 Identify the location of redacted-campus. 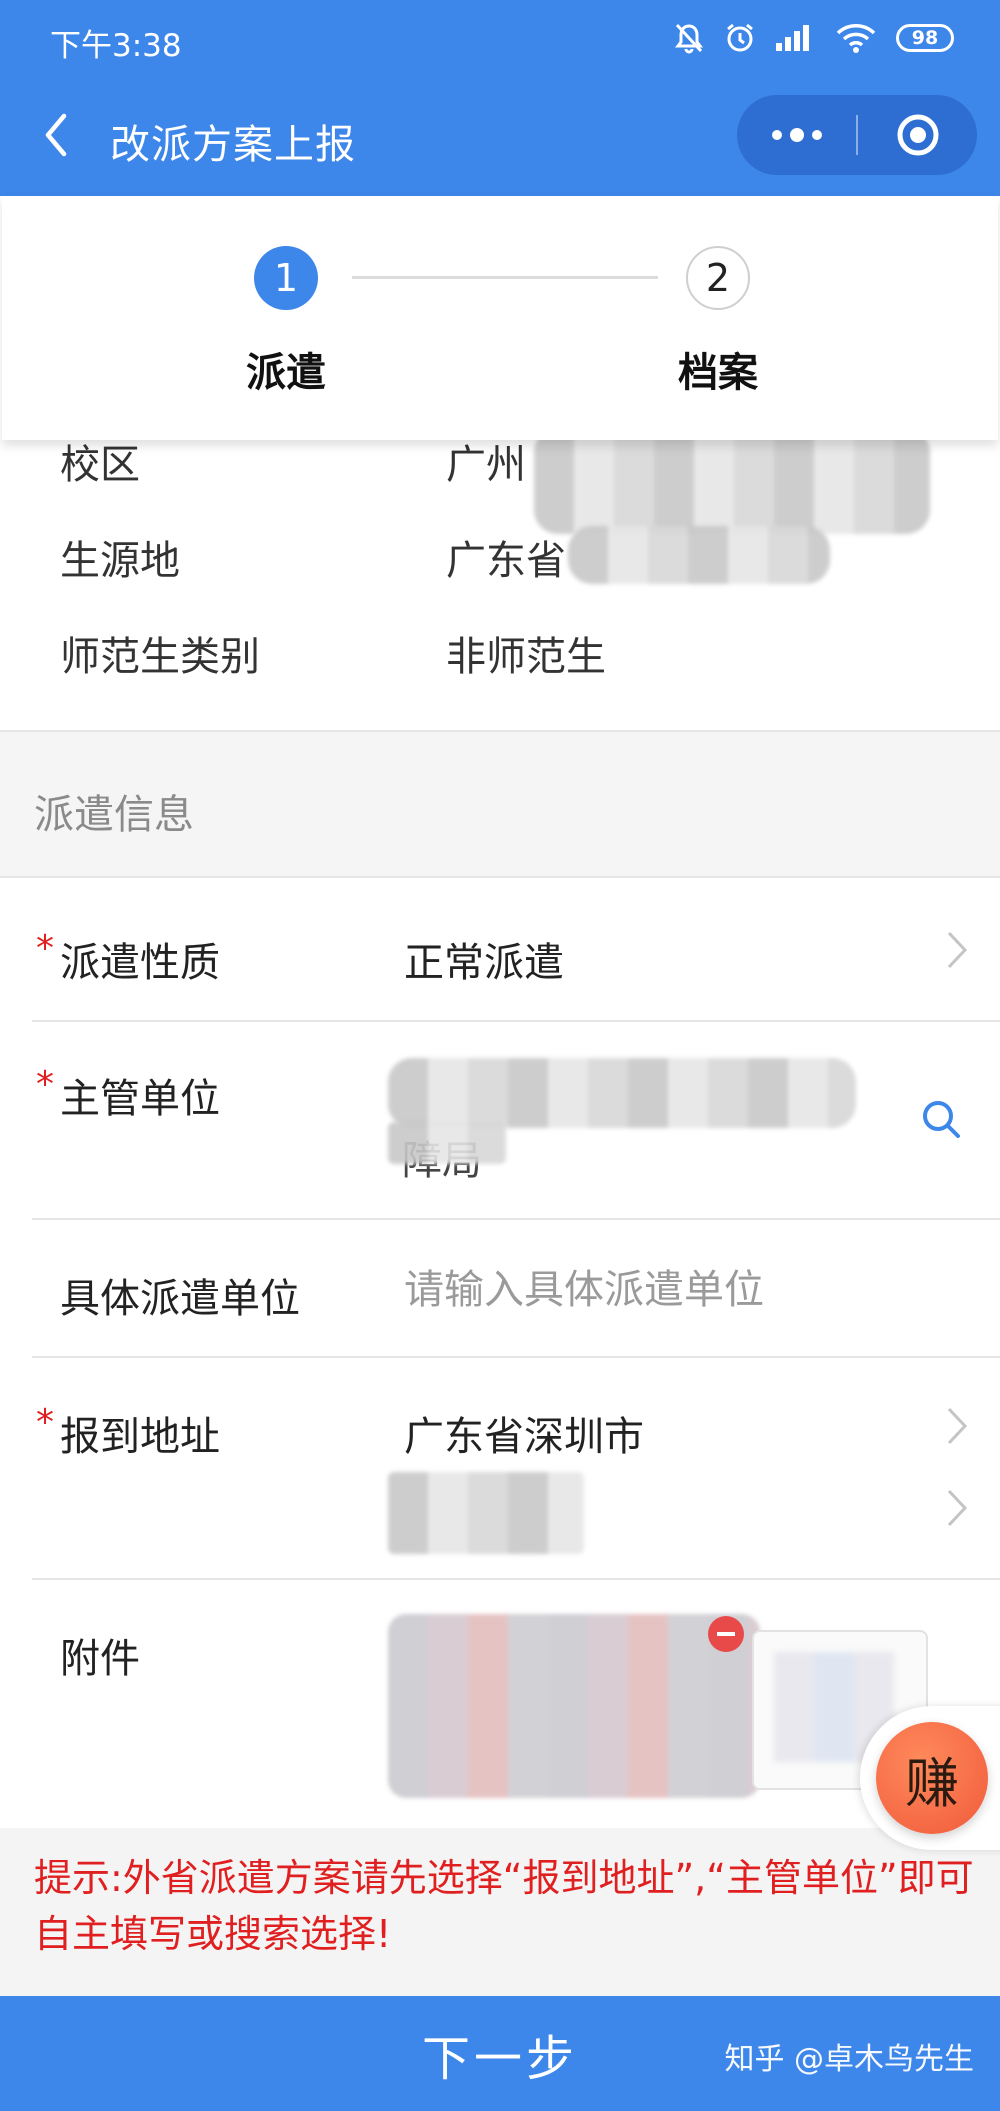
(732, 481).